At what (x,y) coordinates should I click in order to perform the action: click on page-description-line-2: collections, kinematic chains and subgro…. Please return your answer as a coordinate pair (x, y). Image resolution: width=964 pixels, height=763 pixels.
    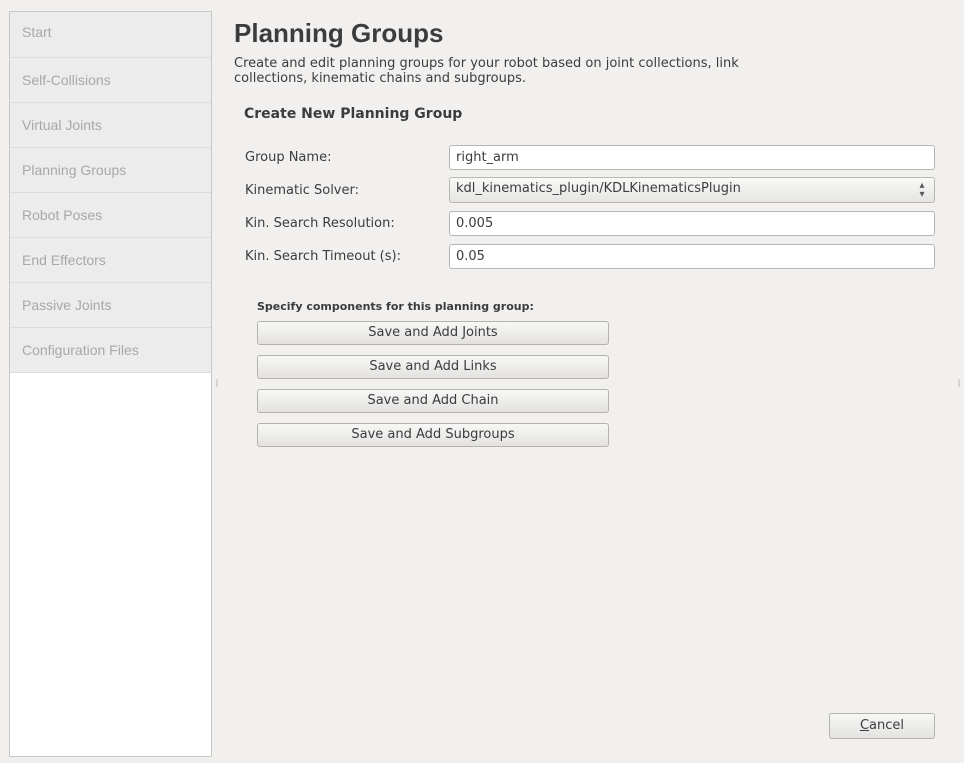
    Looking at the image, I should click on (380, 78).